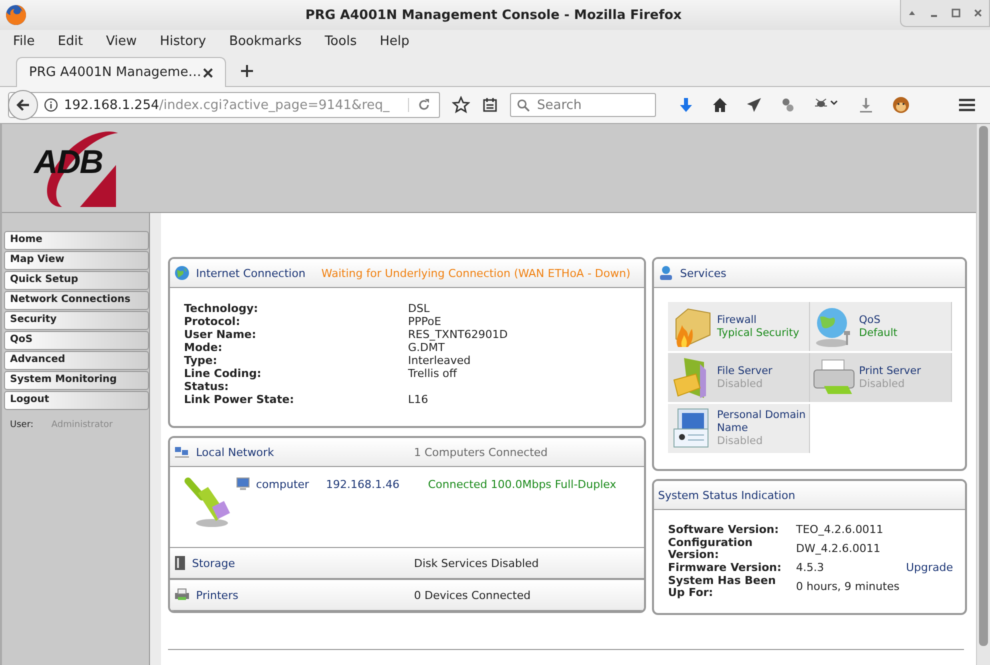 The height and width of the screenshot is (665, 990). I want to click on field-label: Status:, so click(207, 386).